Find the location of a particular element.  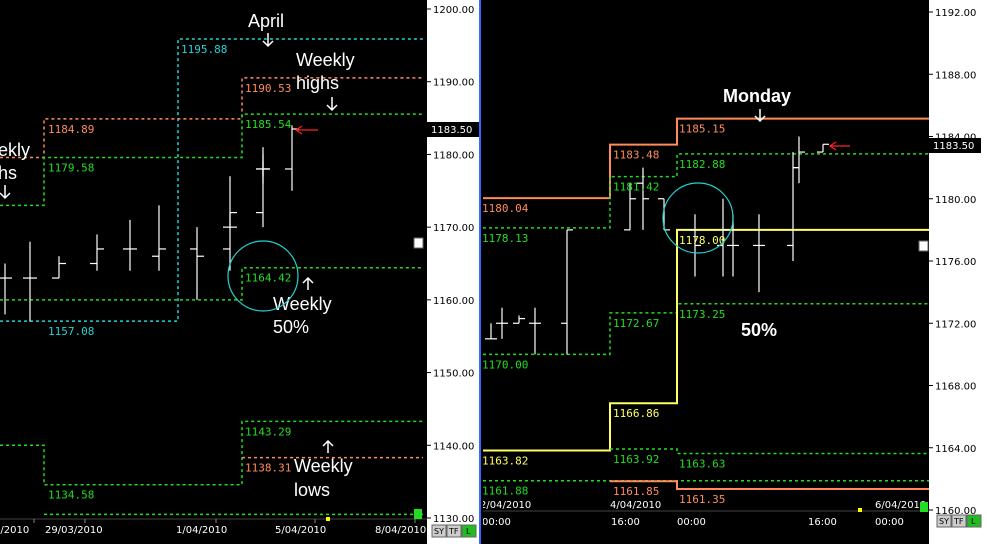

level-label: 1185.15 is located at coordinates (702, 129).